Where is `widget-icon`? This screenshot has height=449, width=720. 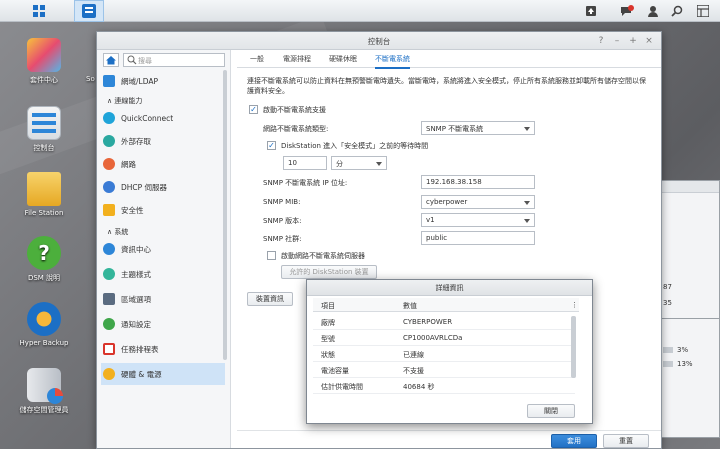 widget-icon is located at coordinates (703, 11).